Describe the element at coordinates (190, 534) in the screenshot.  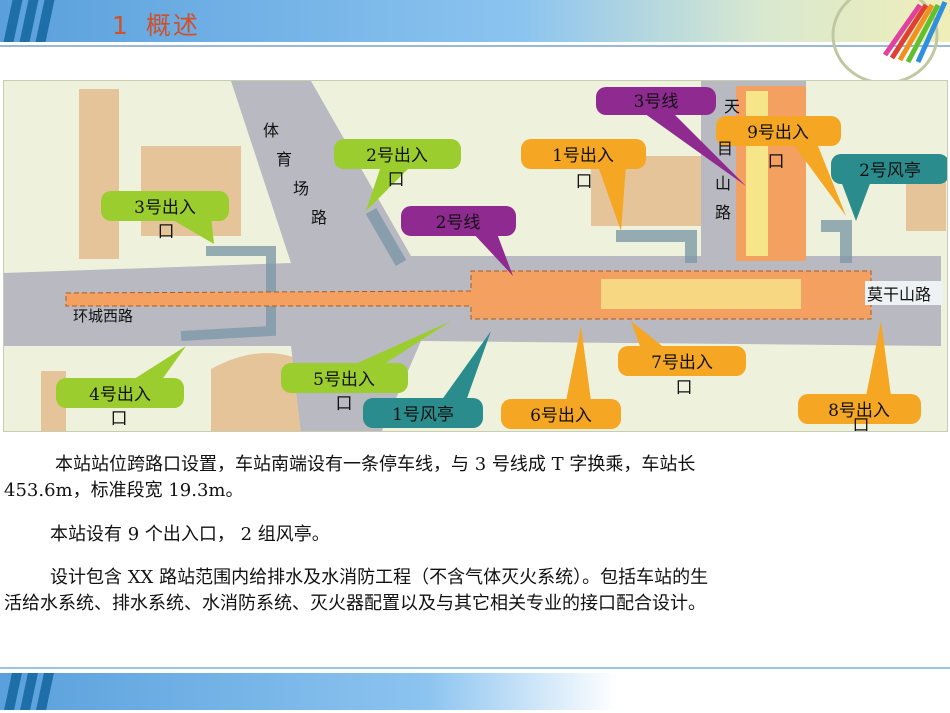
I see `paragraph-2: 本站设有 9 个出入口， 2 组风亭。` at that location.